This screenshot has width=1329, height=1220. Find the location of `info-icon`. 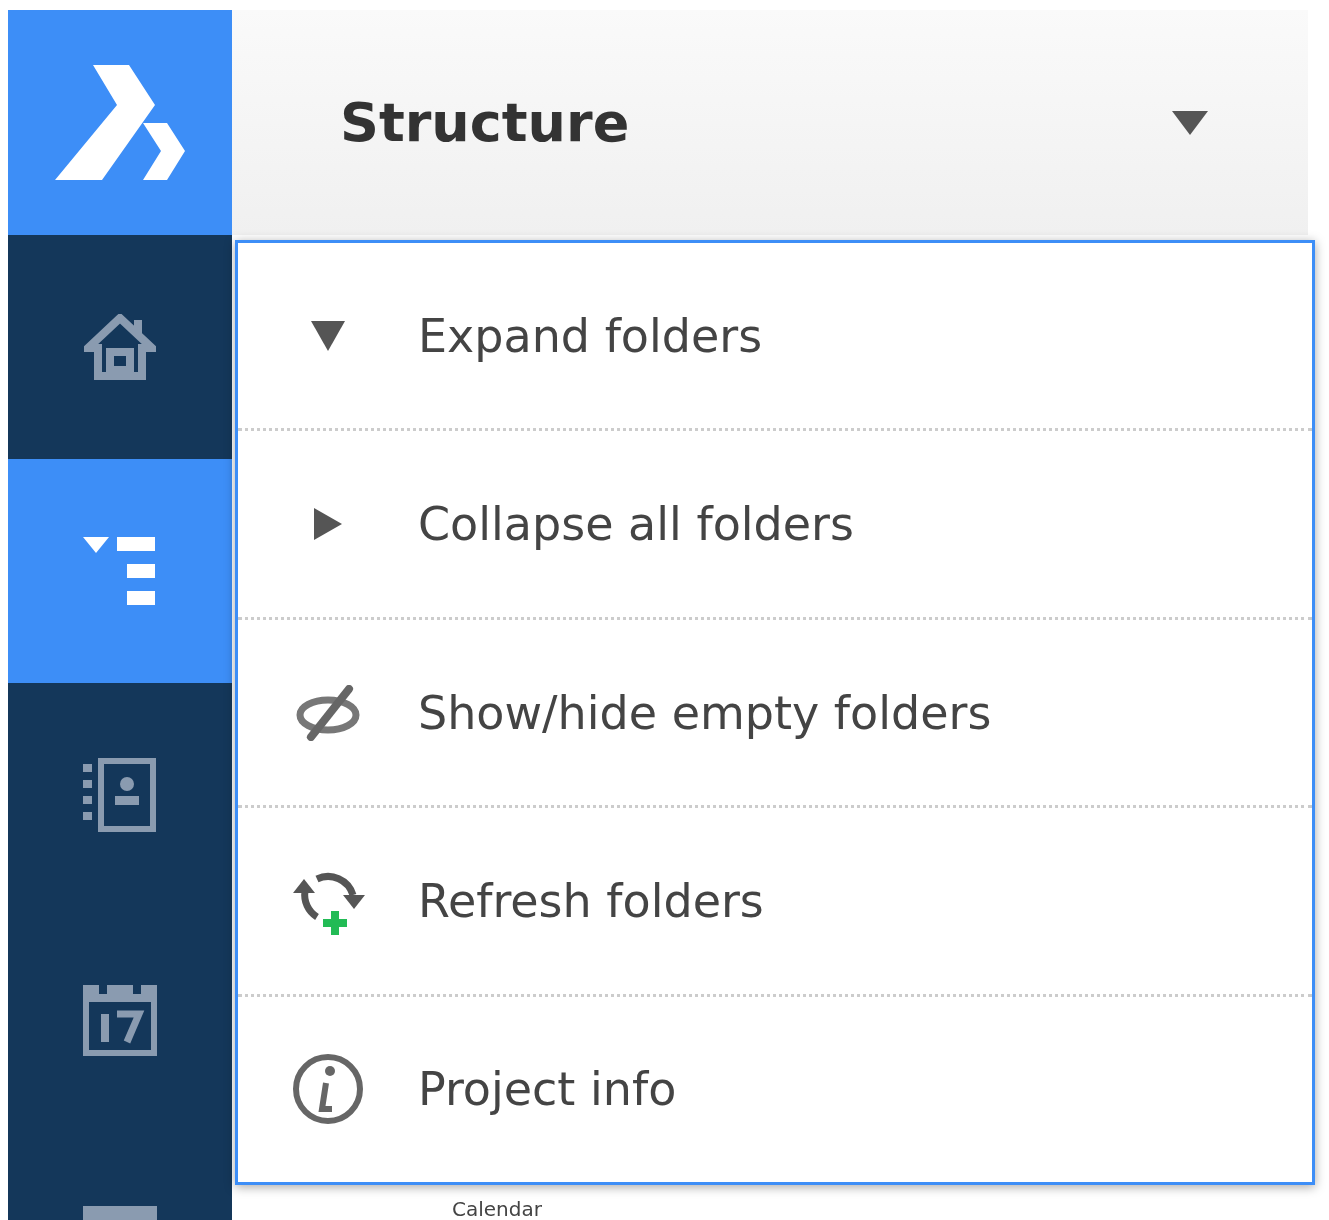

info-icon is located at coordinates (328, 1089).